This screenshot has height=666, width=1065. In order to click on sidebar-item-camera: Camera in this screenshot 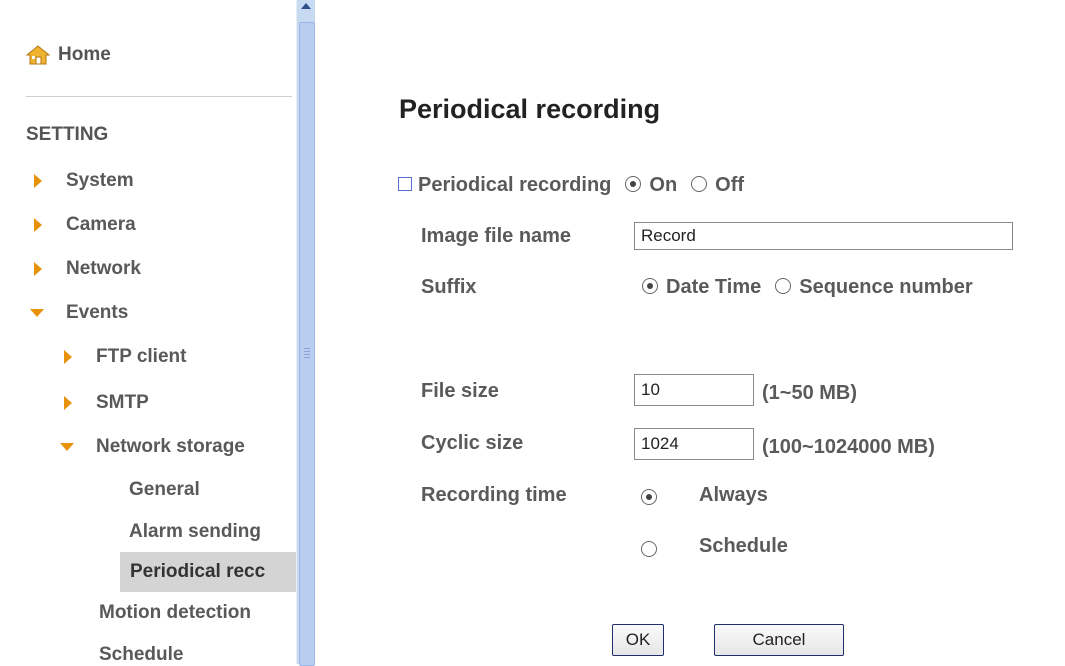, I will do `click(81, 225)`.